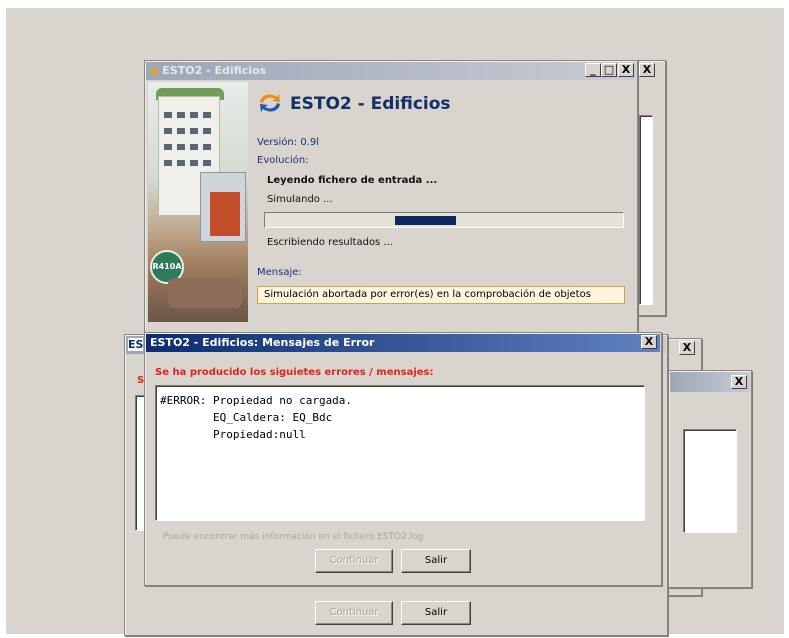 The width and height of the screenshot is (789, 638). Describe the element at coordinates (277, 142) in the screenshot. I see `version-label-text: Versión:` at that location.